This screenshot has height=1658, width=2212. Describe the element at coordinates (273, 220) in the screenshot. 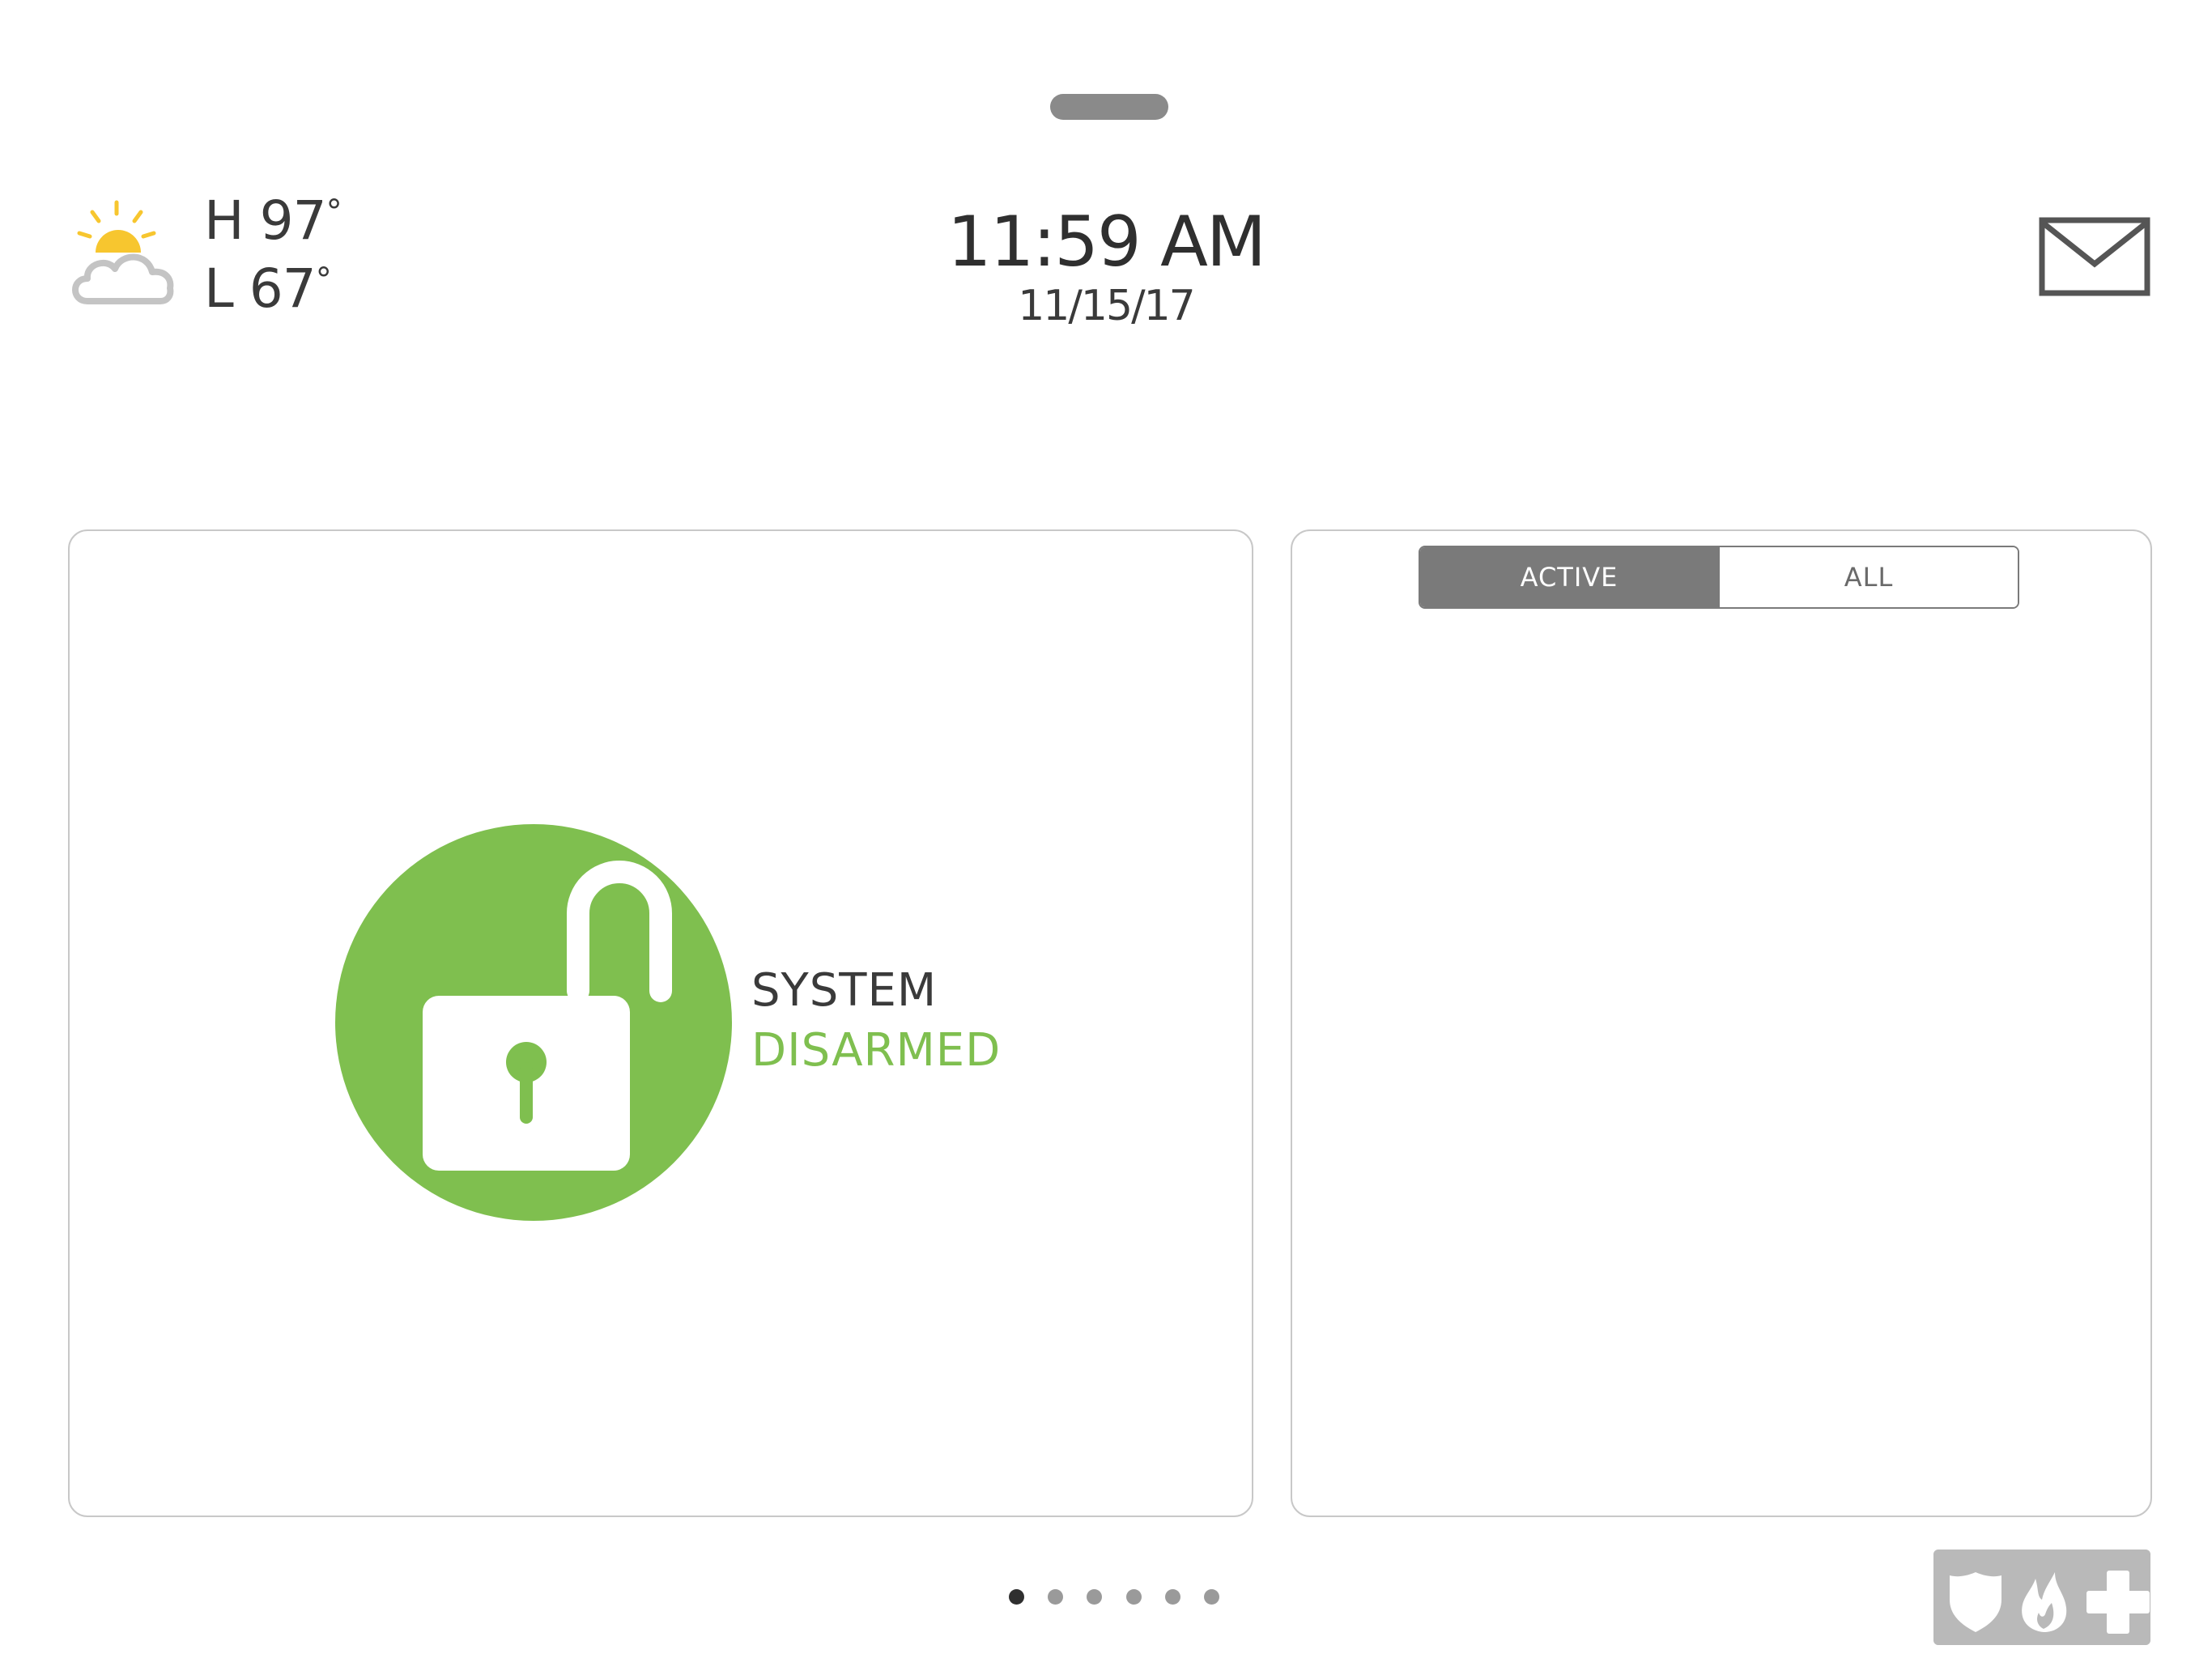

I see `temperature-high: H 97°` at that location.